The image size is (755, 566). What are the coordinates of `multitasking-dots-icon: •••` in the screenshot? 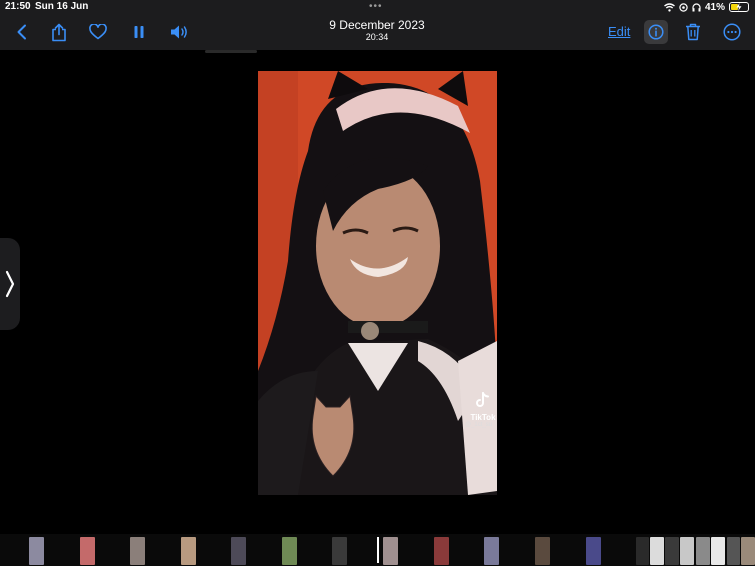 It's located at (376, 6).